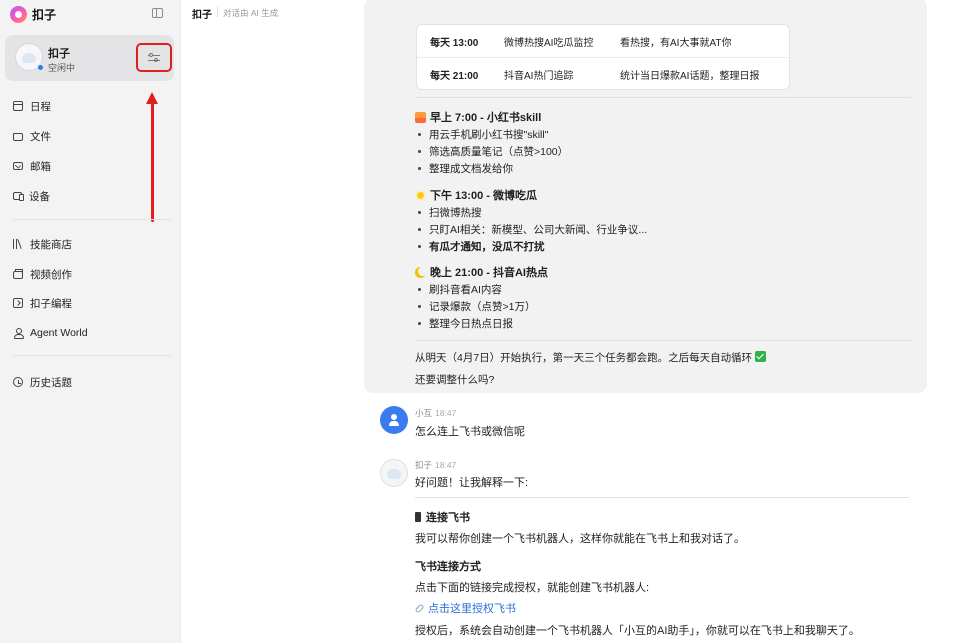 This screenshot has width=960, height=643. Describe the element at coordinates (676, 43) in the screenshot. I see `table-cell-desc: 看热搜，有AI大事就AT你` at that location.